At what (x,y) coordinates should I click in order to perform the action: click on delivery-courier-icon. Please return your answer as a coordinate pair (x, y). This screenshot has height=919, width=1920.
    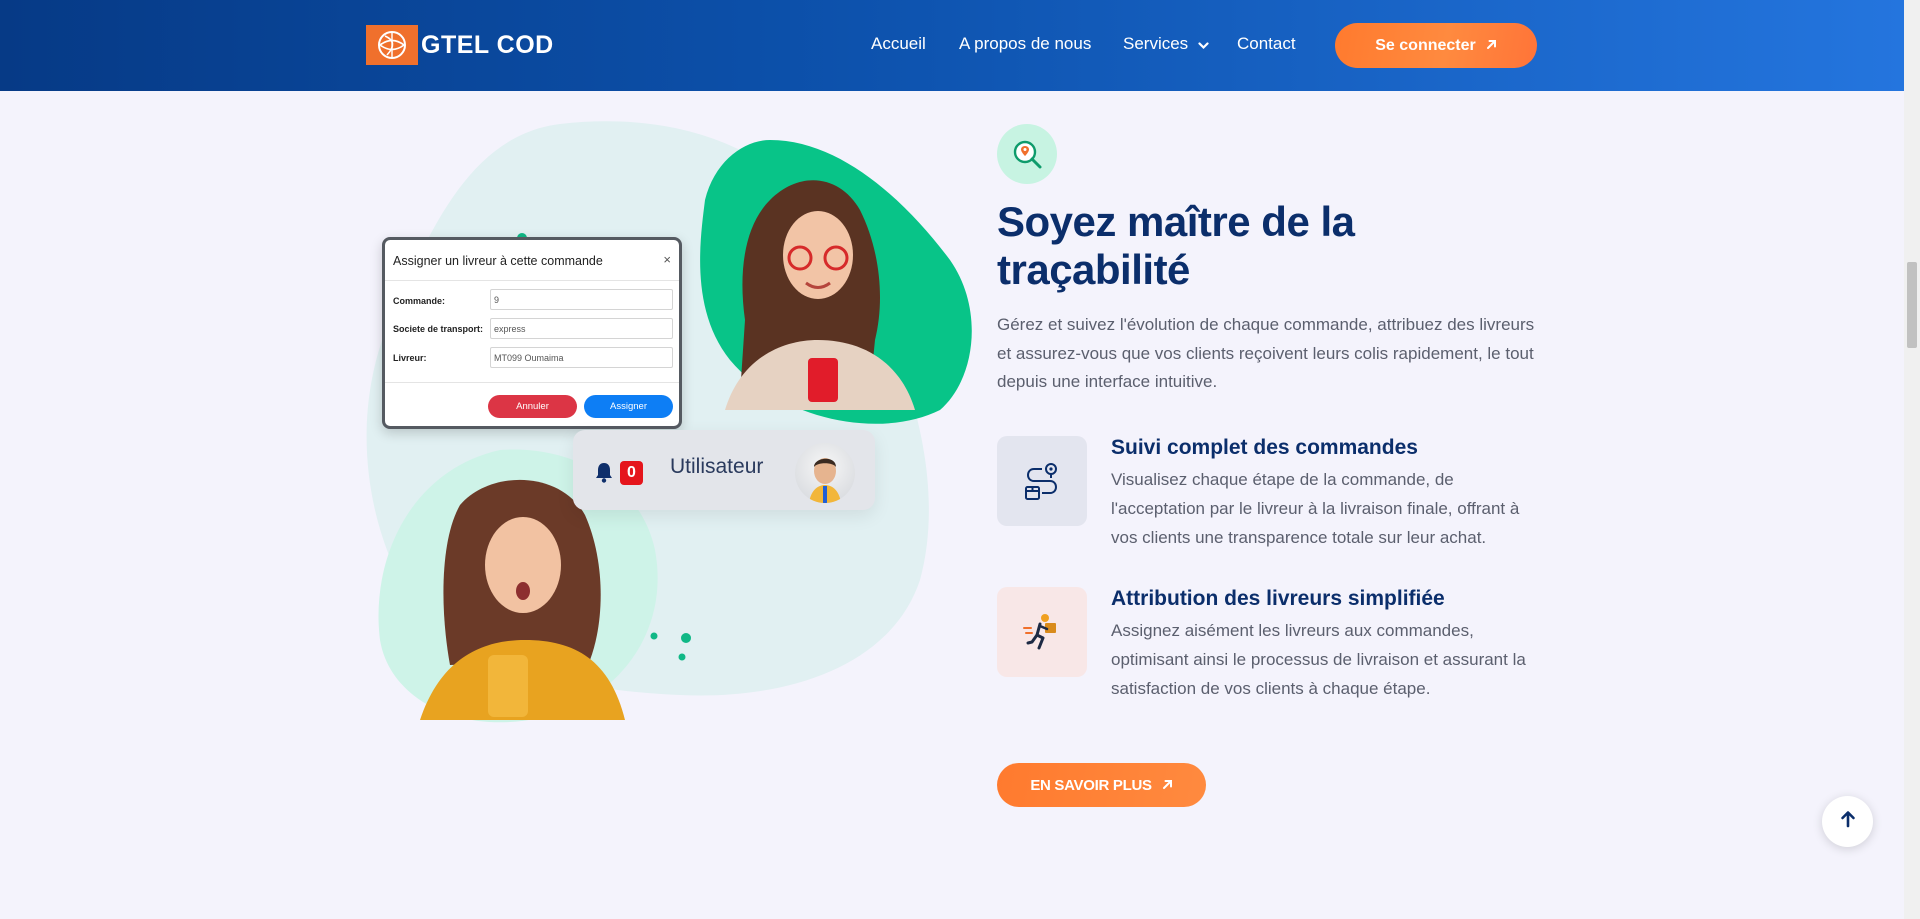
    Looking at the image, I should click on (1042, 632).